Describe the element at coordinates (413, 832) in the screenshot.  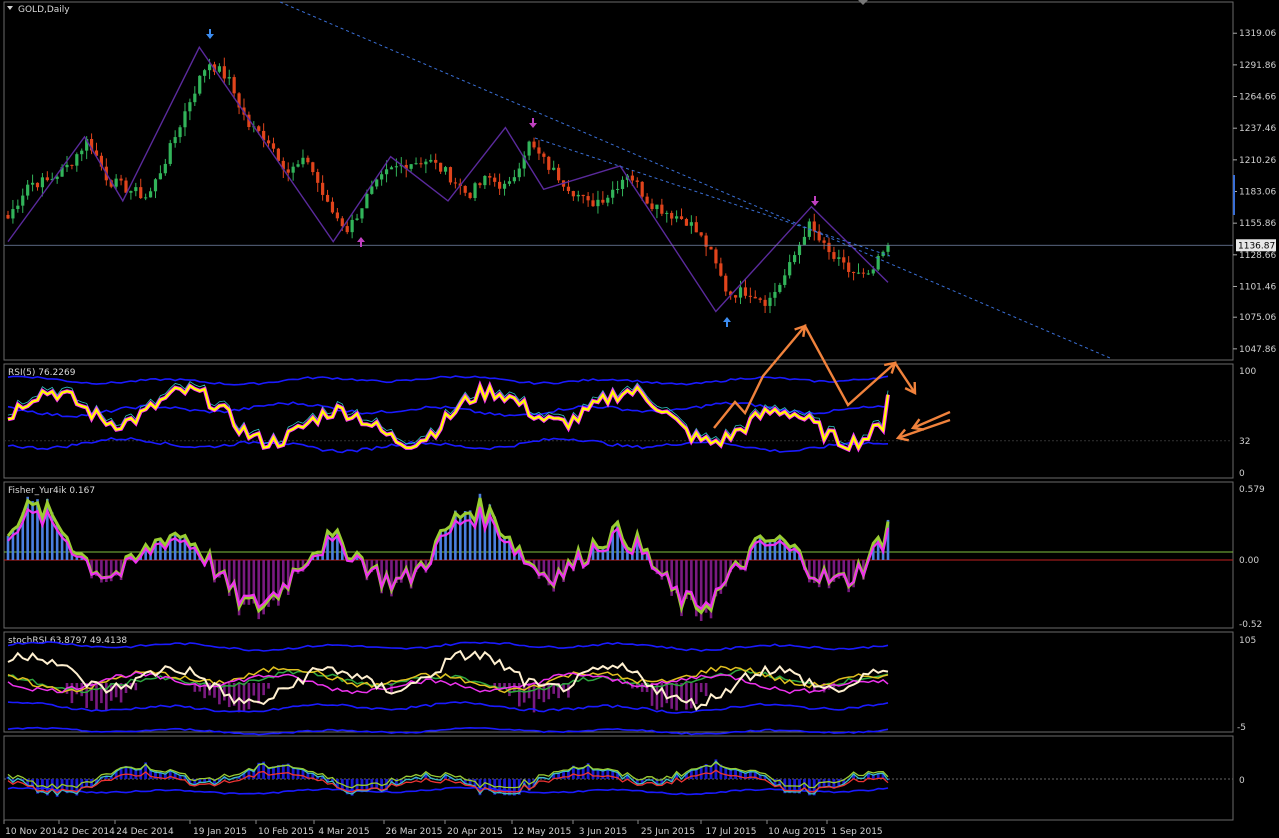
I see `date-tick-label: 26 Mar 2015` at that location.